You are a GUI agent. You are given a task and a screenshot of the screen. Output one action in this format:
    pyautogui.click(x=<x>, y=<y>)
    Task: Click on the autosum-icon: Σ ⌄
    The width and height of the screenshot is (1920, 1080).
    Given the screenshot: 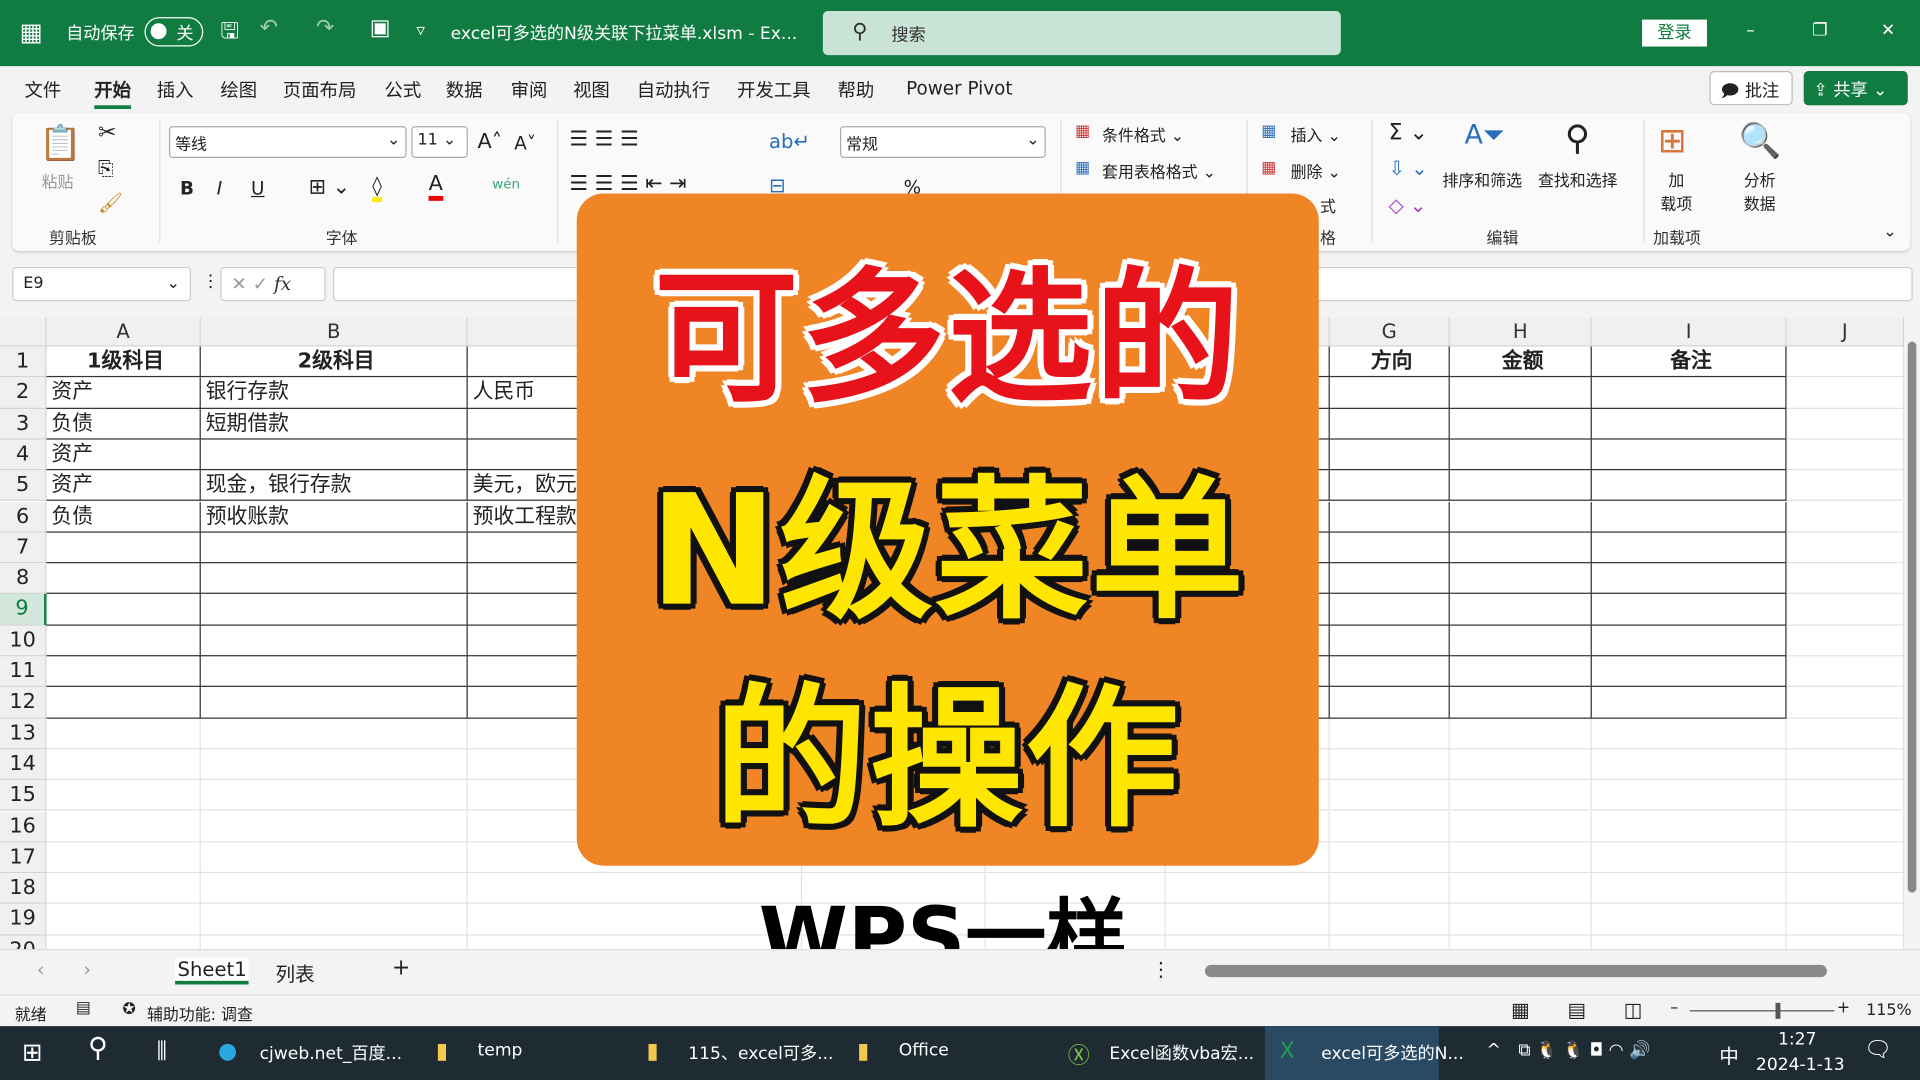 What is the action you would take?
    pyautogui.click(x=1408, y=133)
    